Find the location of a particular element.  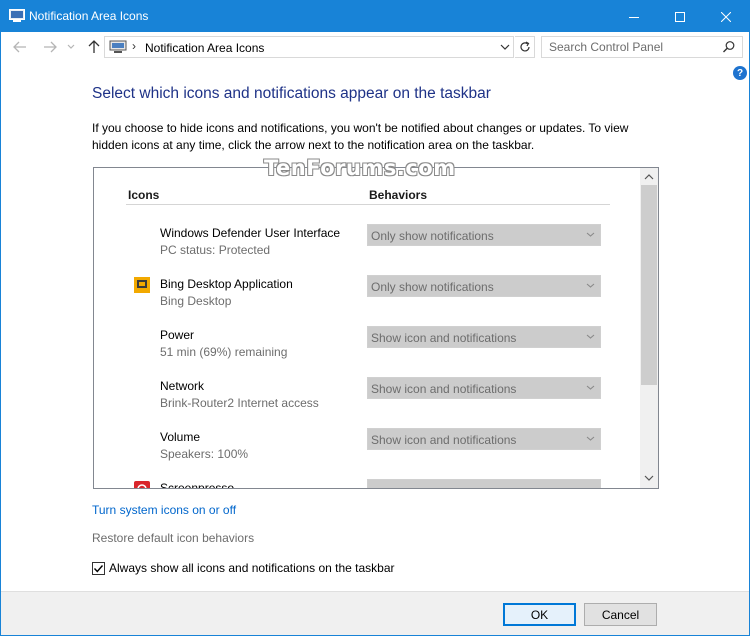

item-name: Network is located at coordinates (182, 386).